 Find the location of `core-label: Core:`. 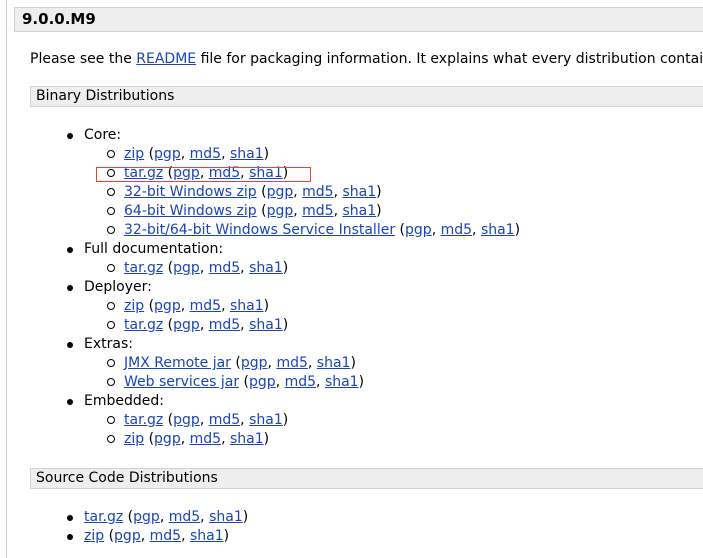

core-label: Core: is located at coordinates (103, 135).